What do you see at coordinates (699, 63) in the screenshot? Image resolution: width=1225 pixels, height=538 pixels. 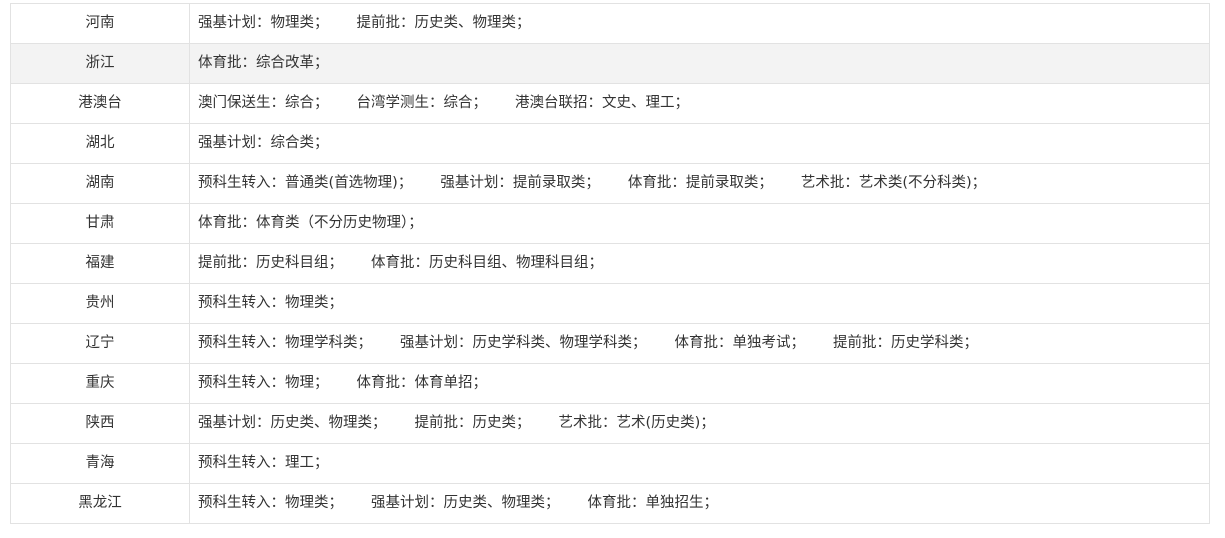 I see `admission-detail-cell: 体育批：综合改革；` at bounding box center [699, 63].